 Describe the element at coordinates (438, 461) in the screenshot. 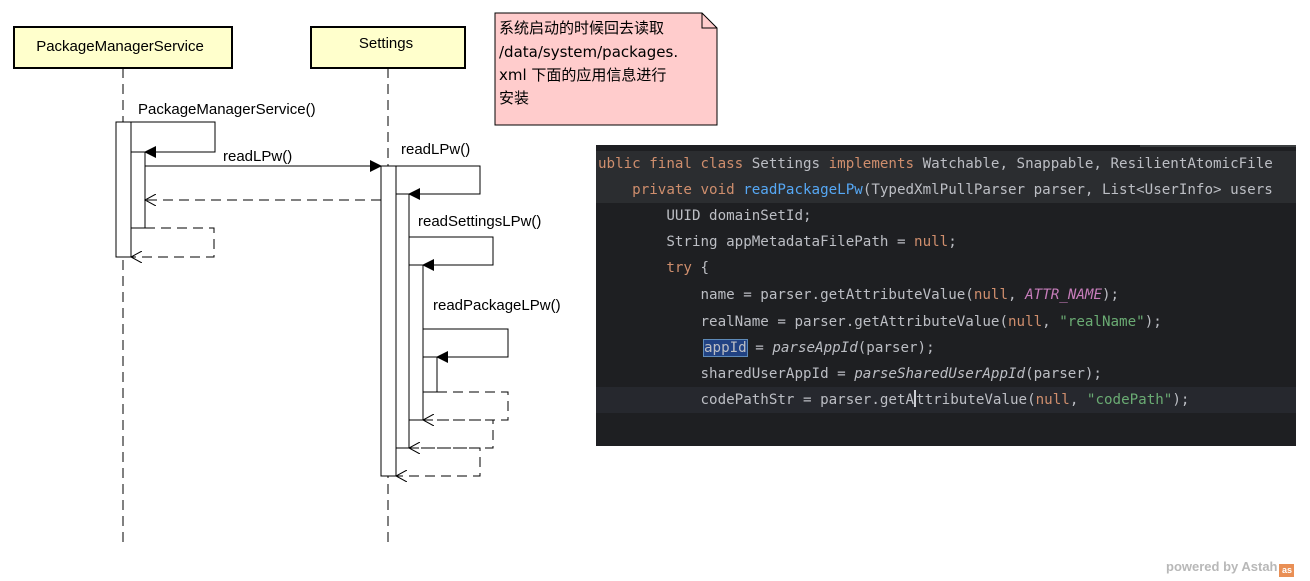

I see `return-read-lpw-self` at that location.